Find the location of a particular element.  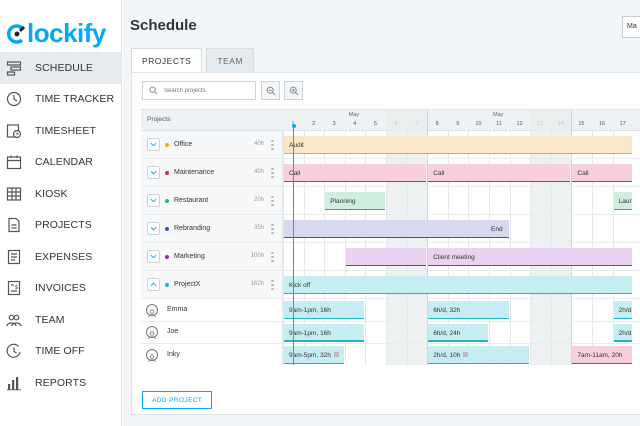

project-hours: 40h is located at coordinates (258, 143).